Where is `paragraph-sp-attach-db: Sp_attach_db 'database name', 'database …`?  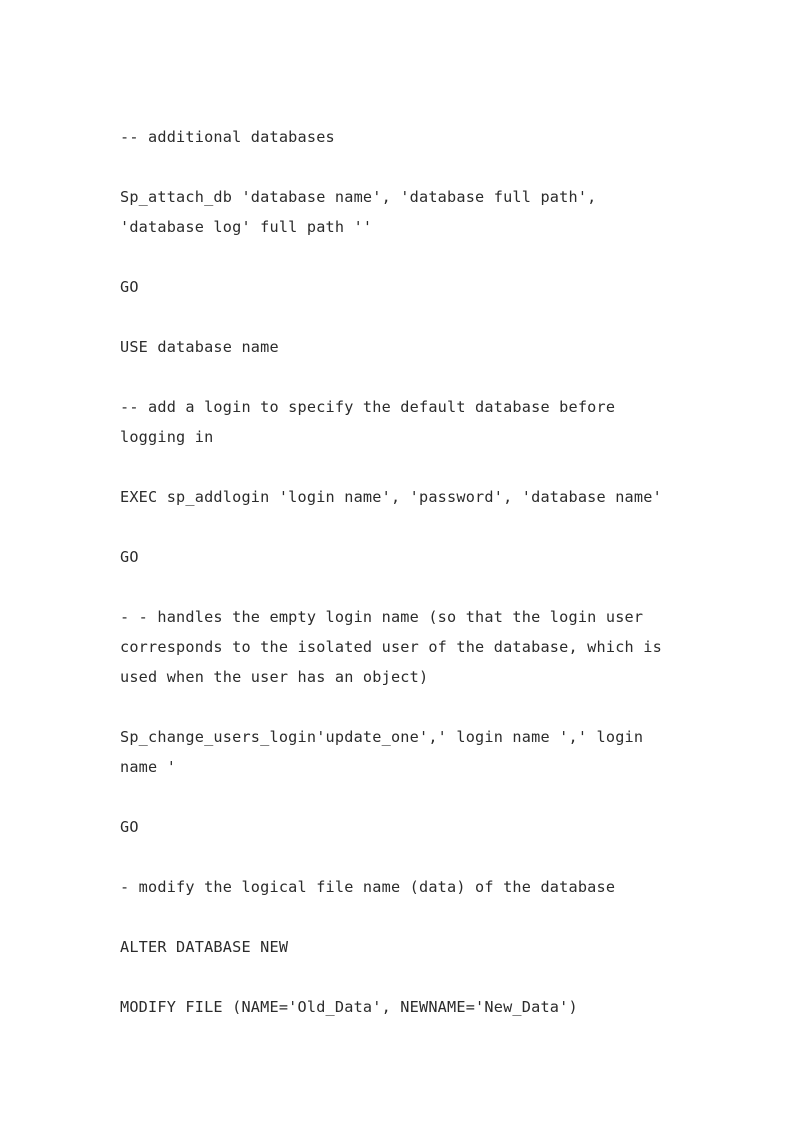
paragraph-sp-attach-db: Sp_attach_db 'database name', 'database … is located at coordinates (363, 212).